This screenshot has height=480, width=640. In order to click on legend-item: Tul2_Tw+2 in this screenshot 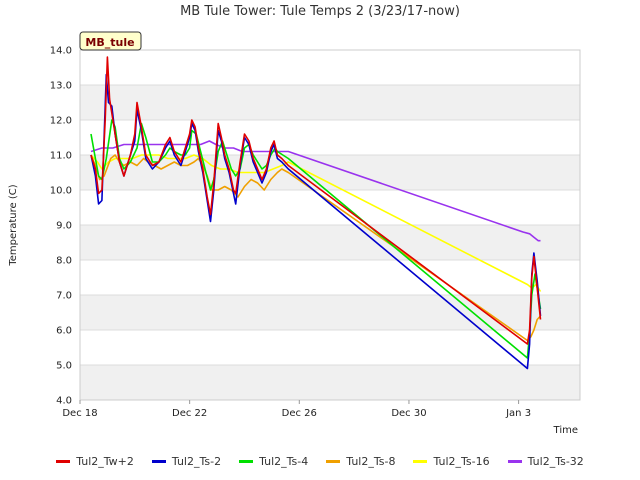, I will do `click(95, 461)`.